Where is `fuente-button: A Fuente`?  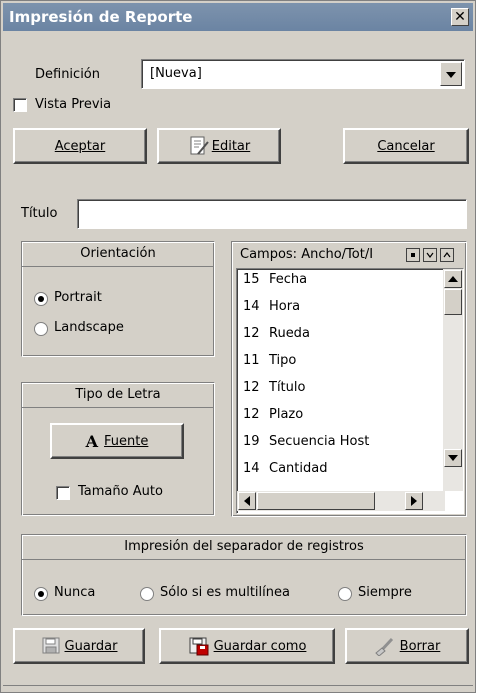
fuente-button: A Fuente is located at coordinates (117, 441).